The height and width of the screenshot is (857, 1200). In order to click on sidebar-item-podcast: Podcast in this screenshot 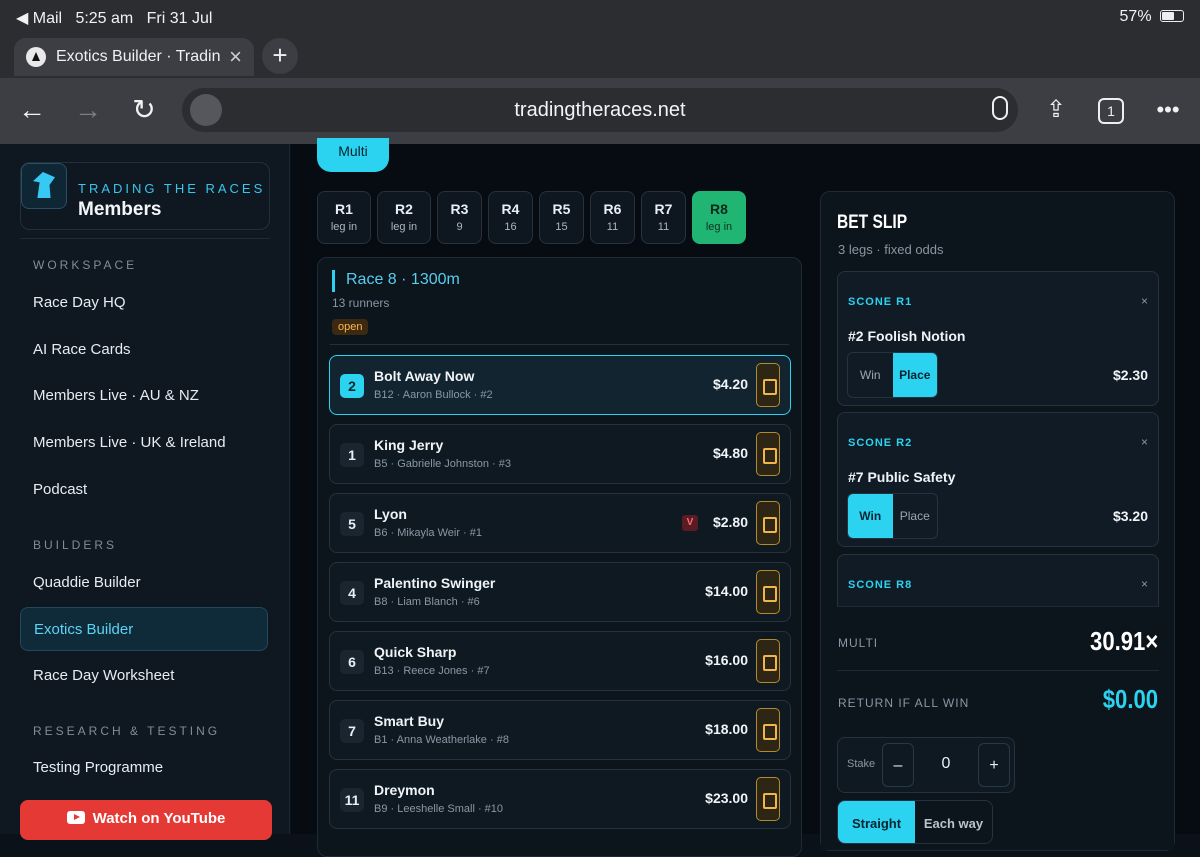, I will do `click(144, 490)`.